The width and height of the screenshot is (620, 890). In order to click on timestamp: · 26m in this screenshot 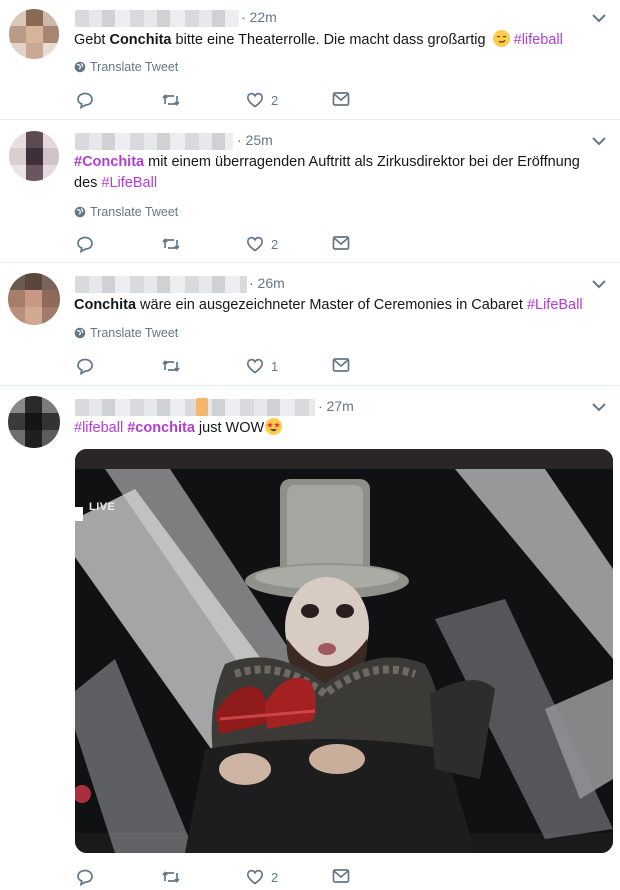, I will do `click(267, 283)`.